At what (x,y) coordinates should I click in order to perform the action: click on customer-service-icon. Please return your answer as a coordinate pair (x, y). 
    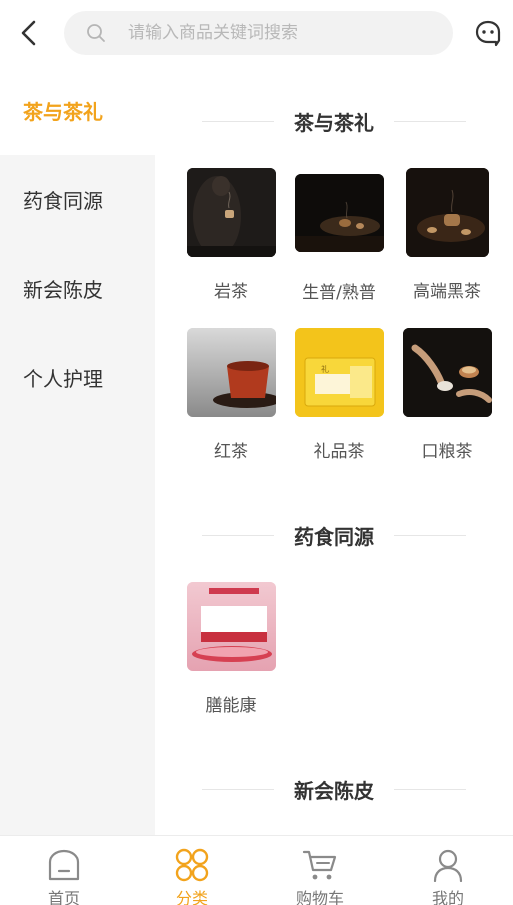
    Looking at the image, I should click on (488, 33).